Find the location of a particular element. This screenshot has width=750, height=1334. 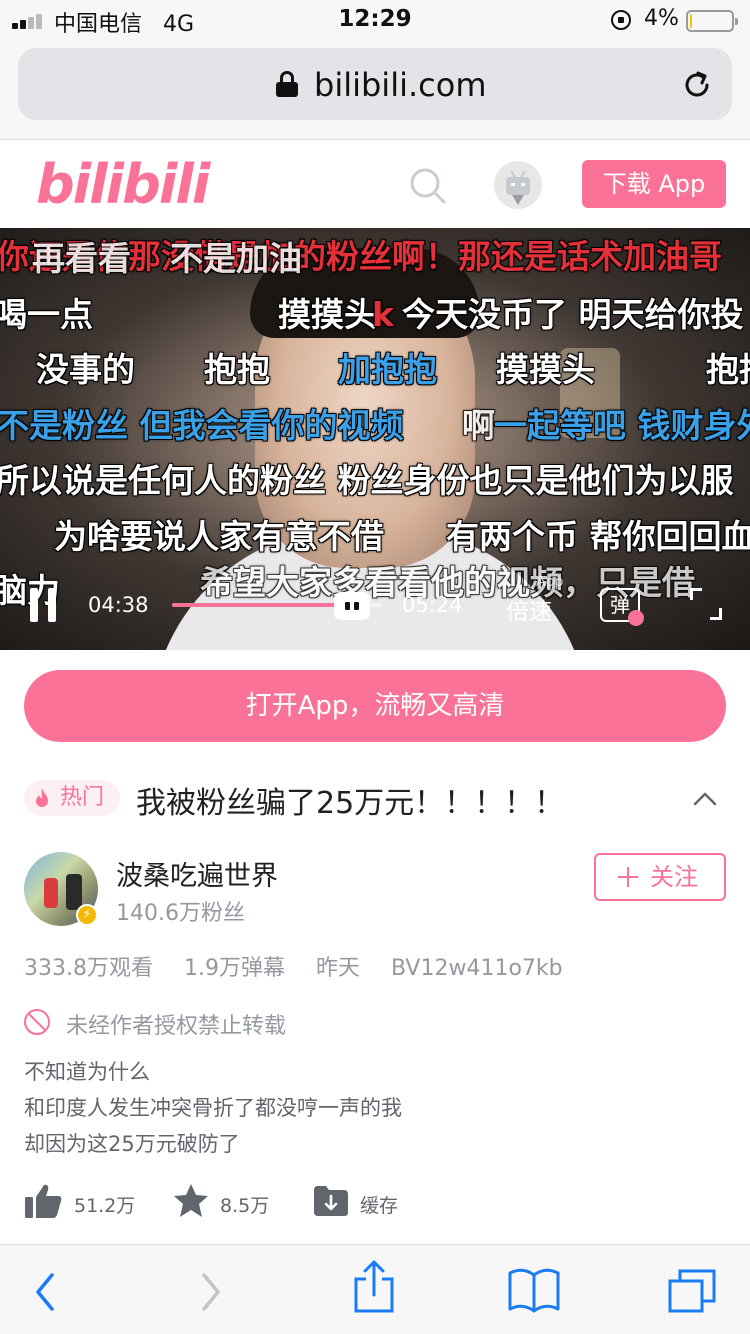

back-icon is located at coordinates (44, 1289).